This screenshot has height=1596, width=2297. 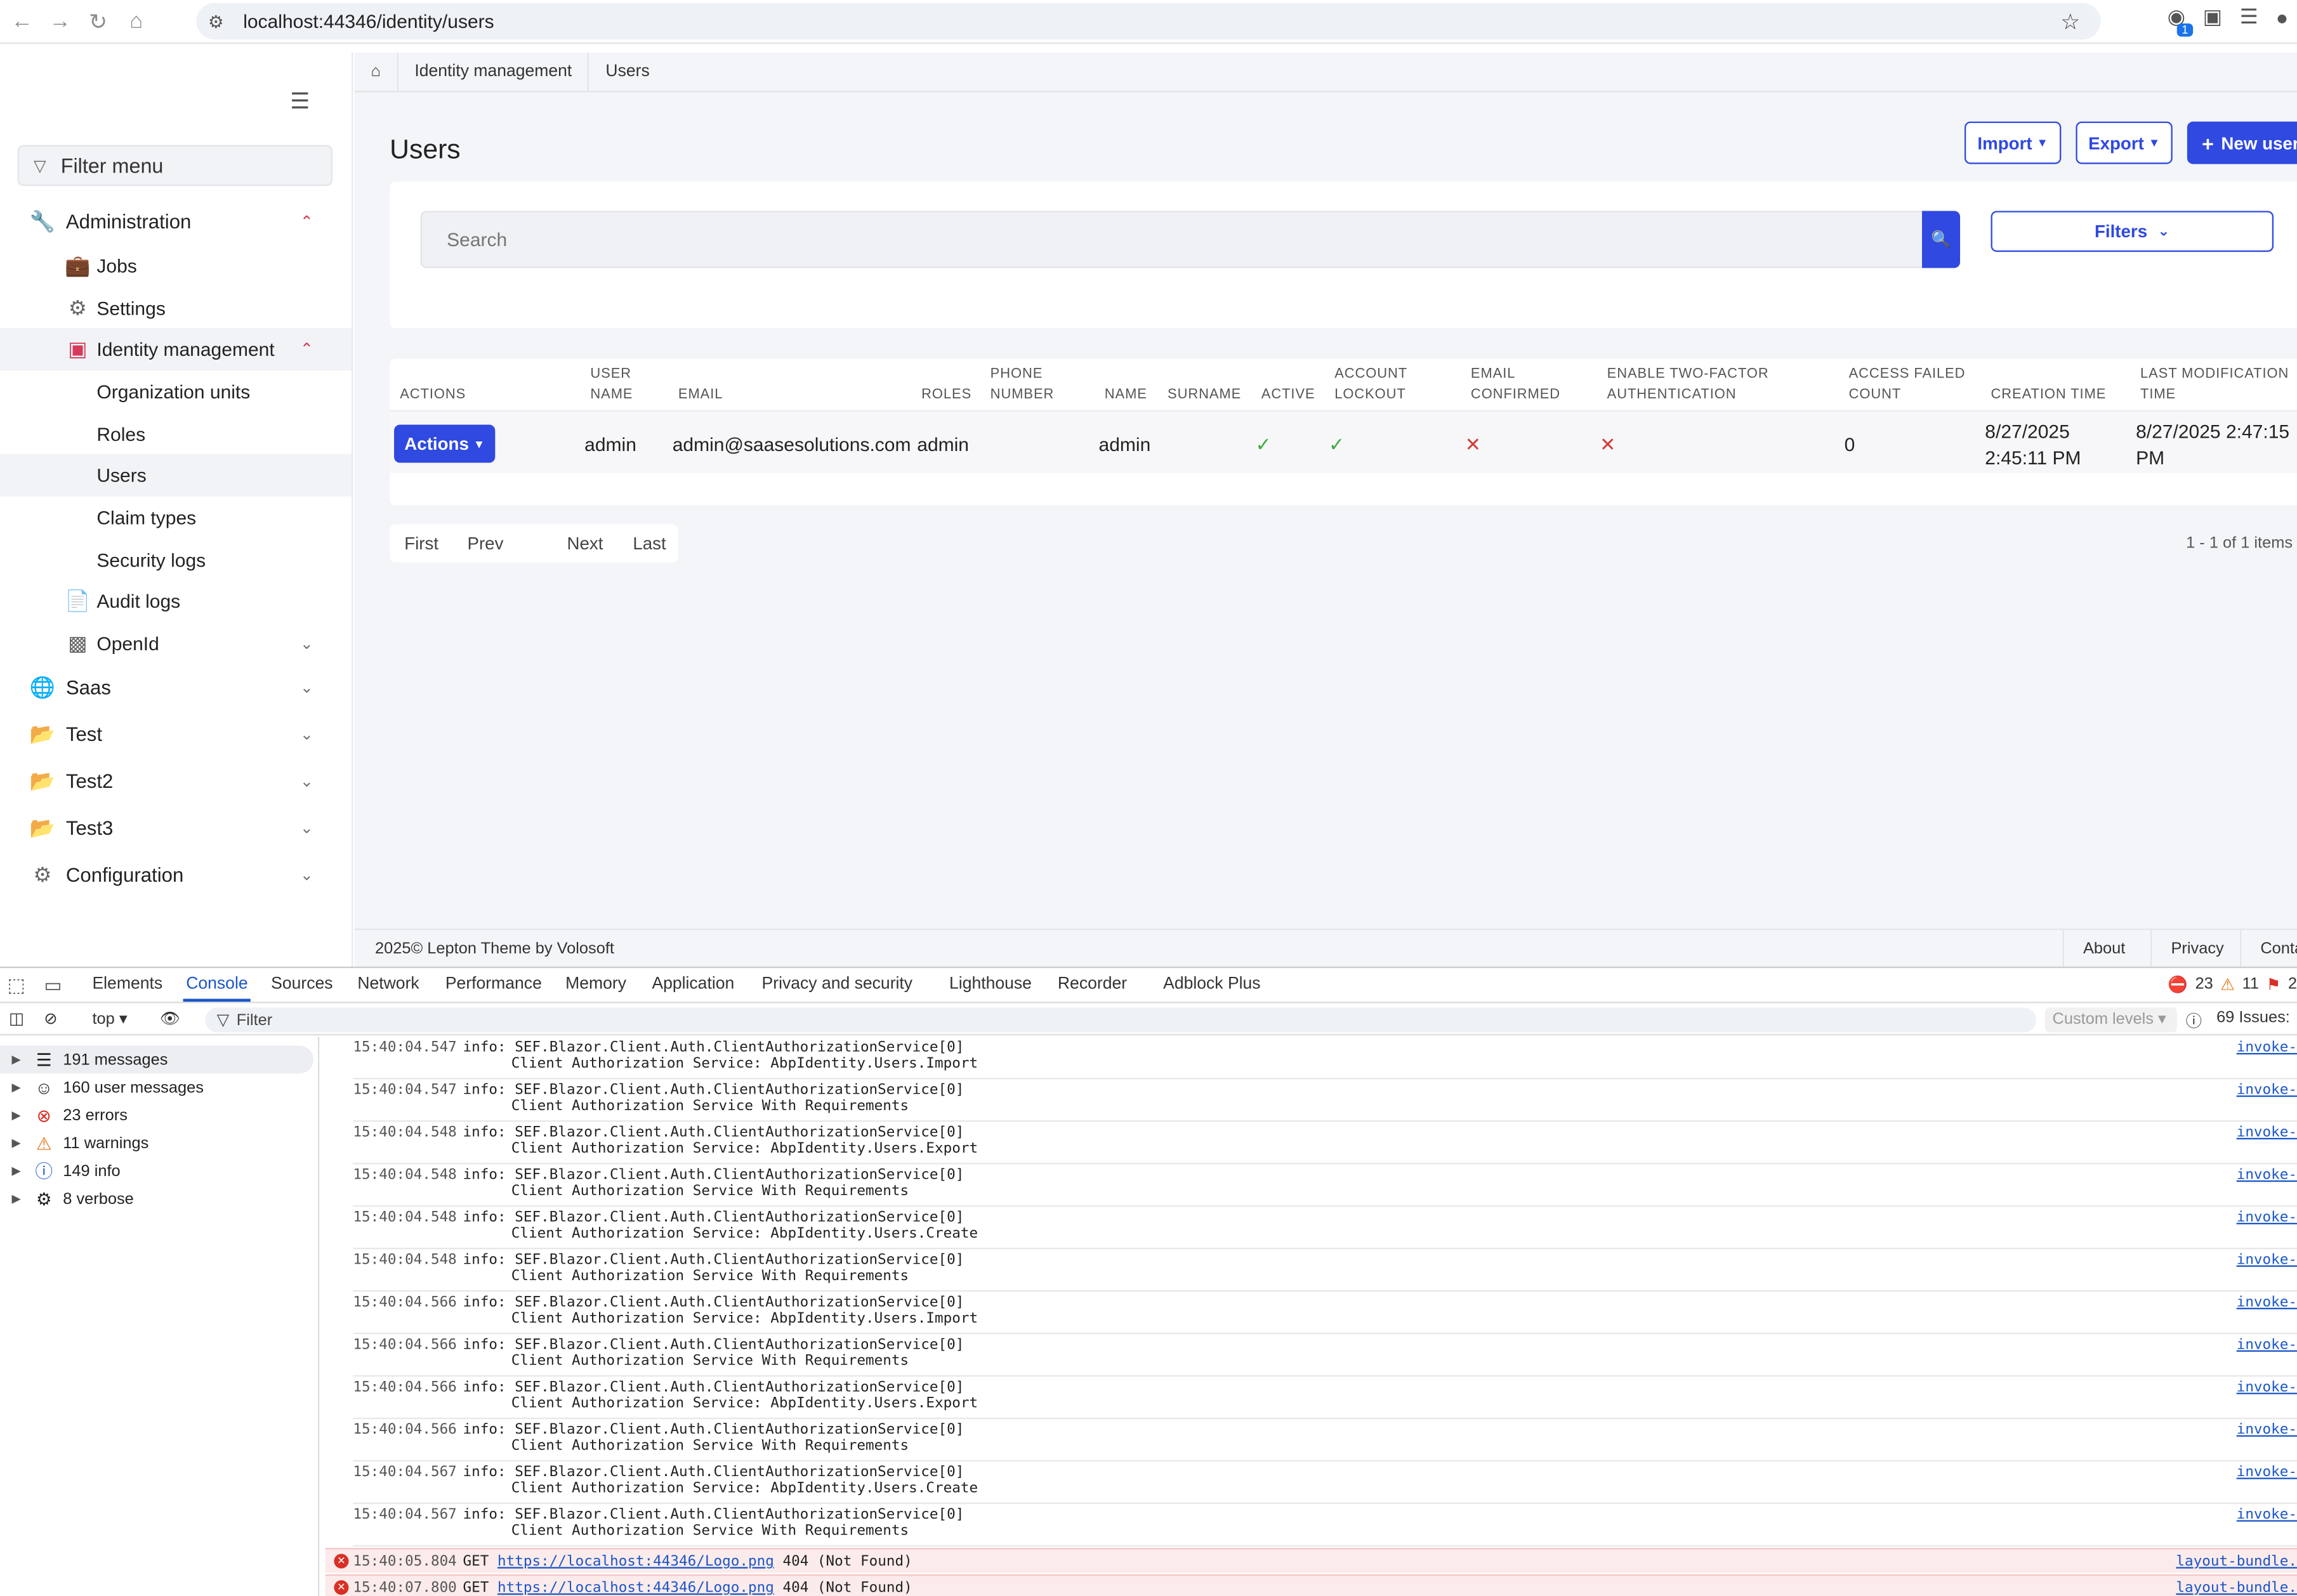 What do you see at coordinates (990, 985) in the screenshot?
I see `tab-lighthouse: Lighthouse` at bounding box center [990, 985].